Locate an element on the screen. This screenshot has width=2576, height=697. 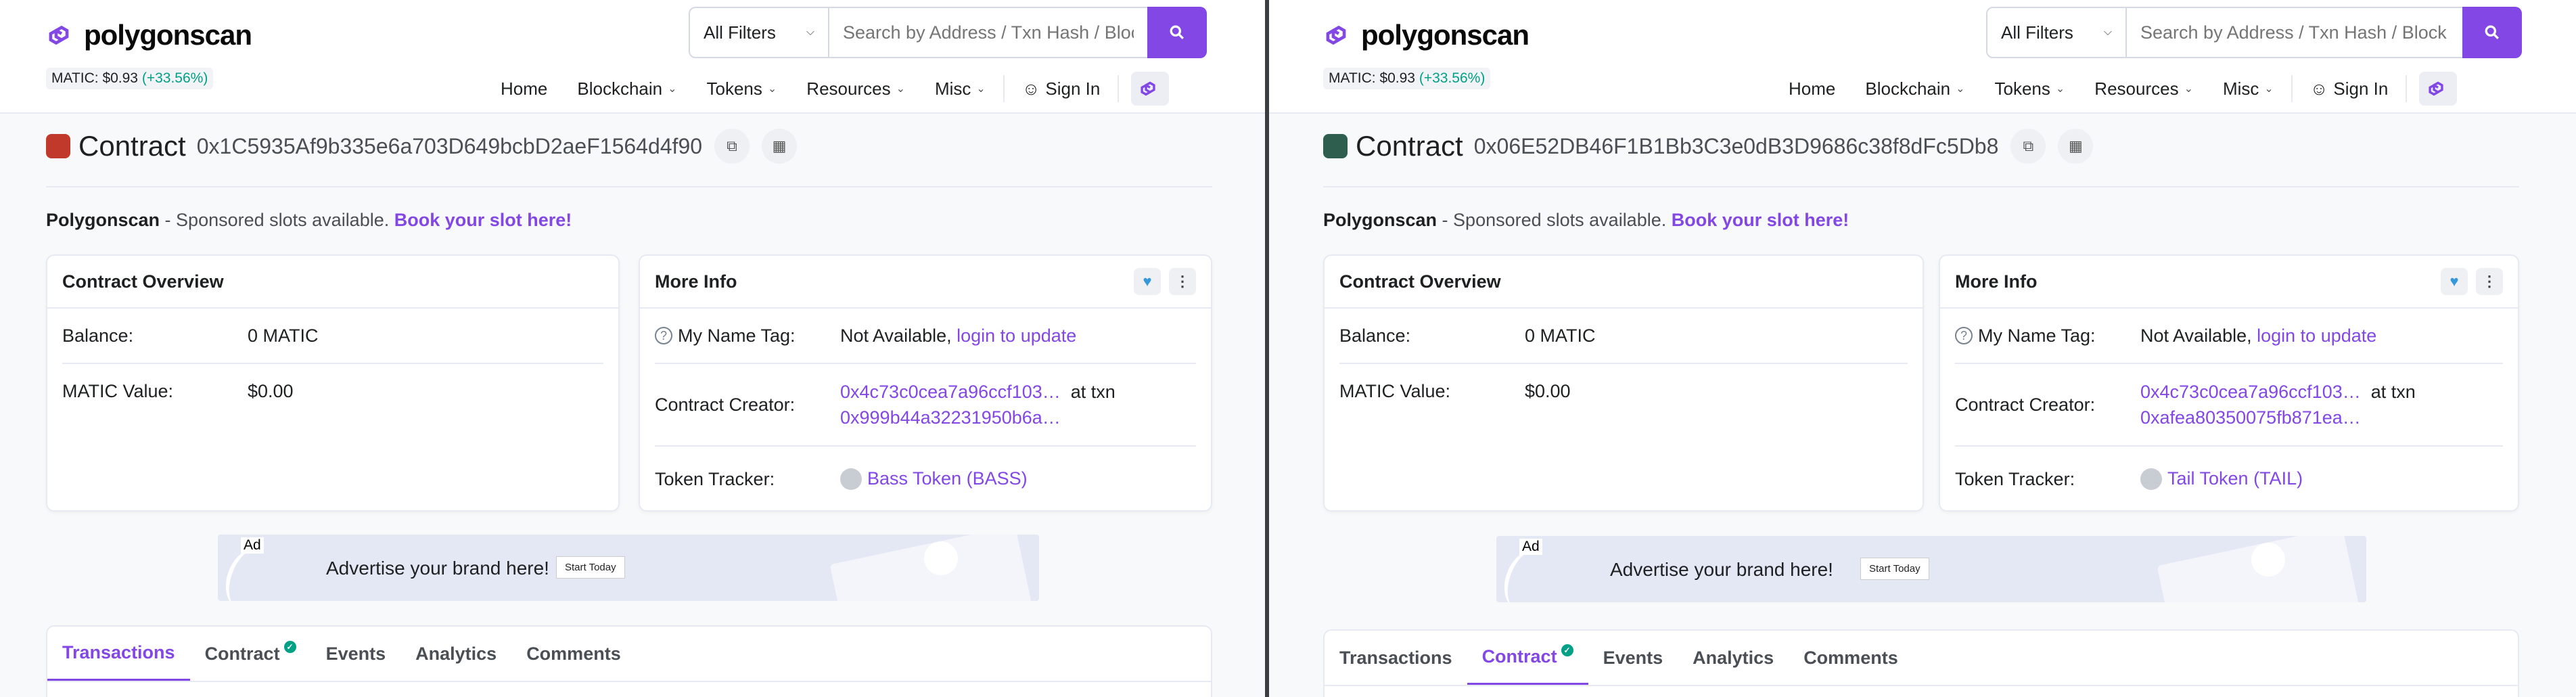
polygon-logo-icon is located at coordinates (1336, 35).